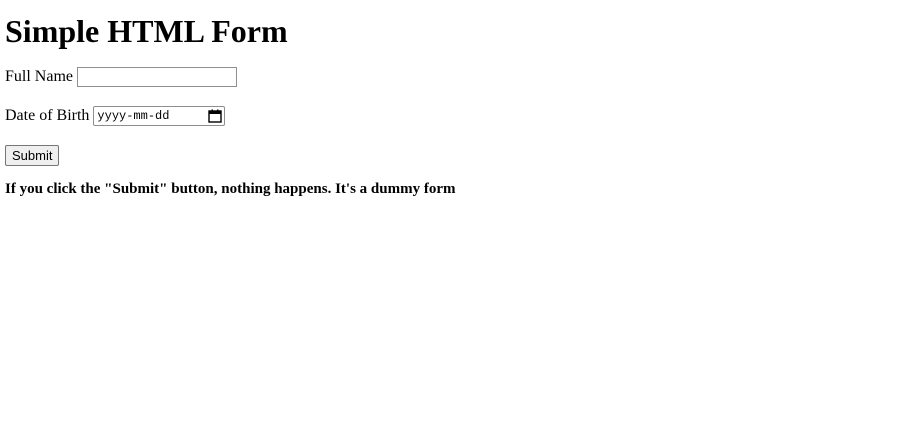 Image resolution: width=916 pixels, height=423 pixels. What do you see at coordinates (458, 77) in the screenshot?
I see `full-name-row: Full Name` at bounding box center [458, 77].